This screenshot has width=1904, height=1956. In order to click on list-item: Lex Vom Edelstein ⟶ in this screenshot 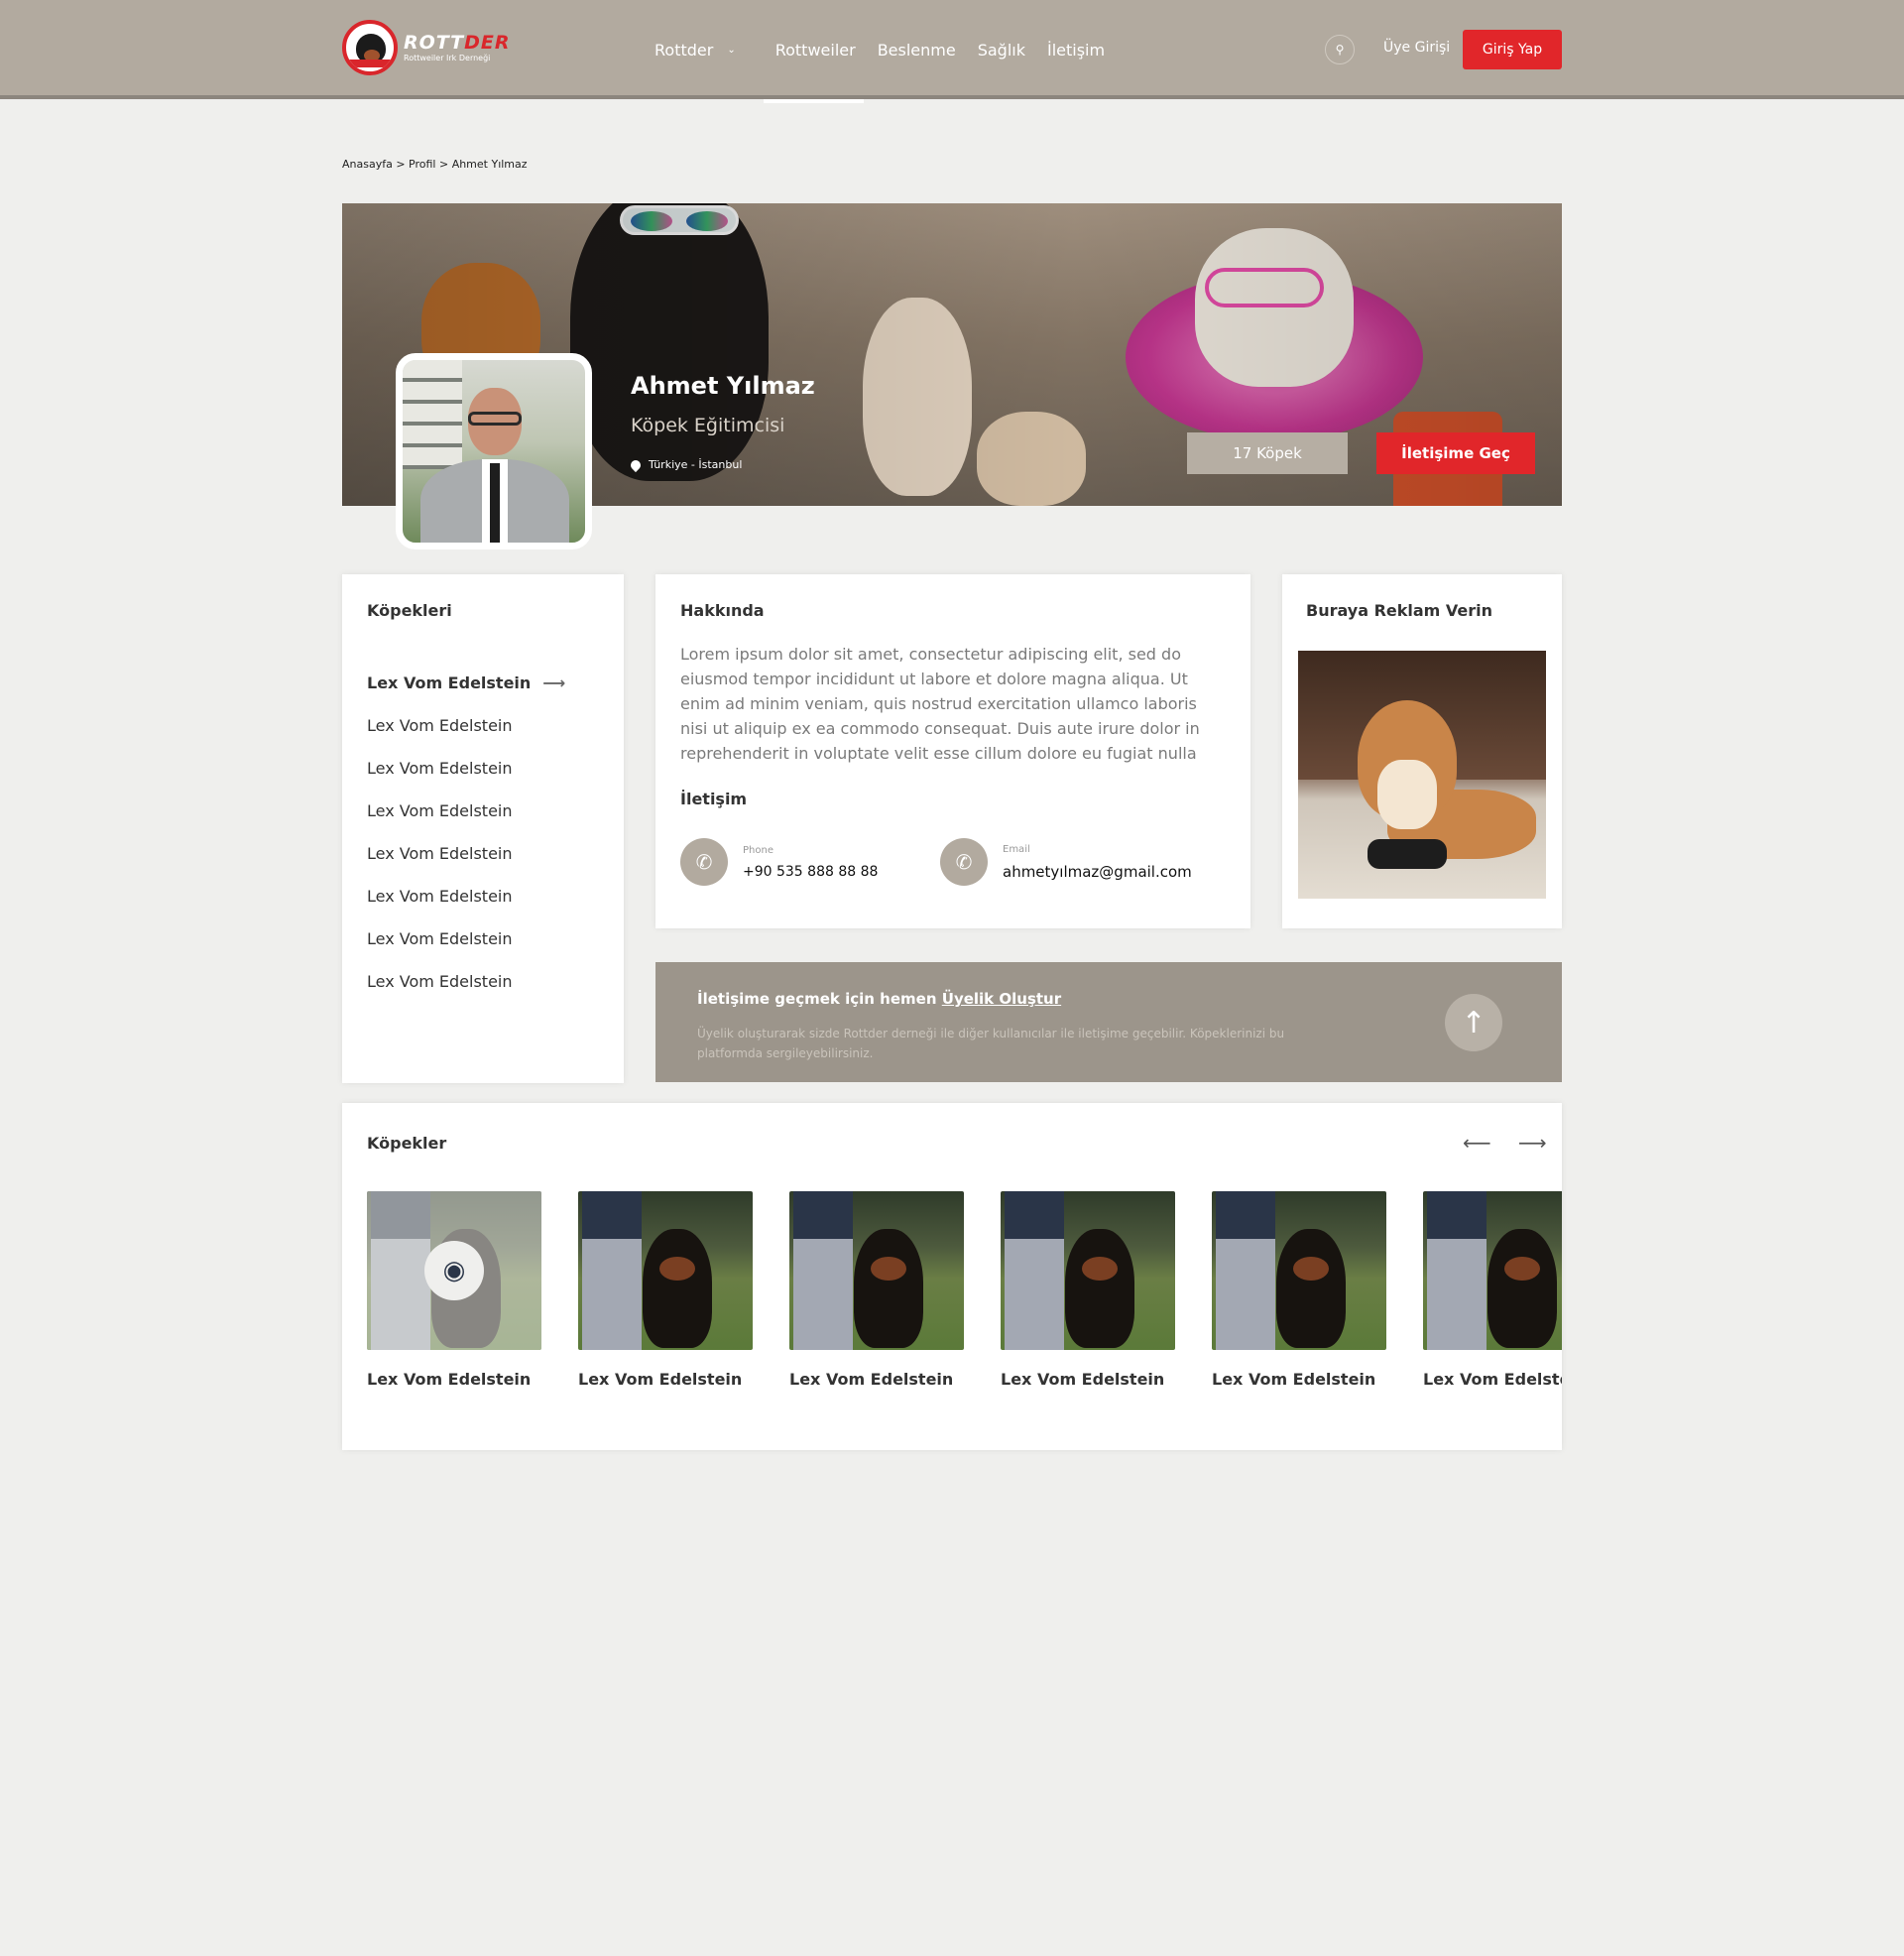, I will do `click(466, 683)`.